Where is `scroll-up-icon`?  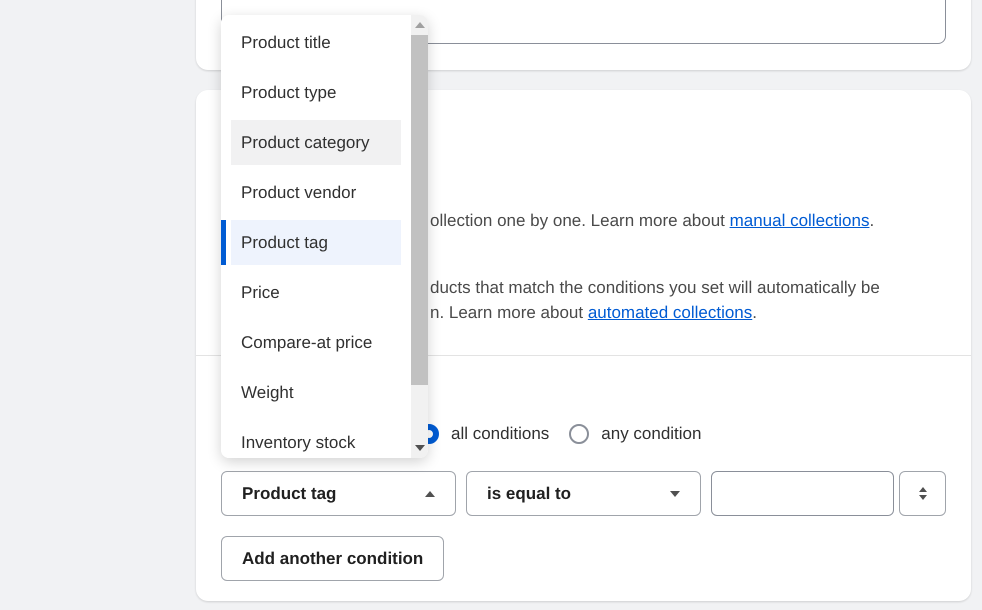 scroll-up-icon is located at coordinates (419, 25).